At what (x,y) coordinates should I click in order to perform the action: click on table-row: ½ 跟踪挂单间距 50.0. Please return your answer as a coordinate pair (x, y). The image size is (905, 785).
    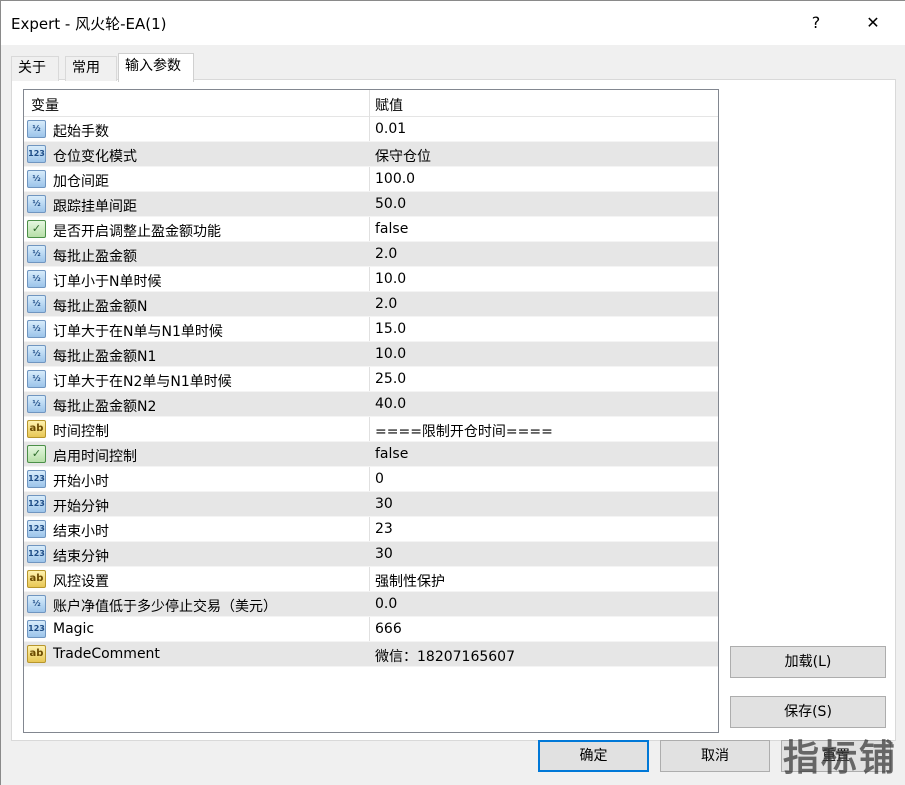
    Looking at the image, I should click on (371, 204).